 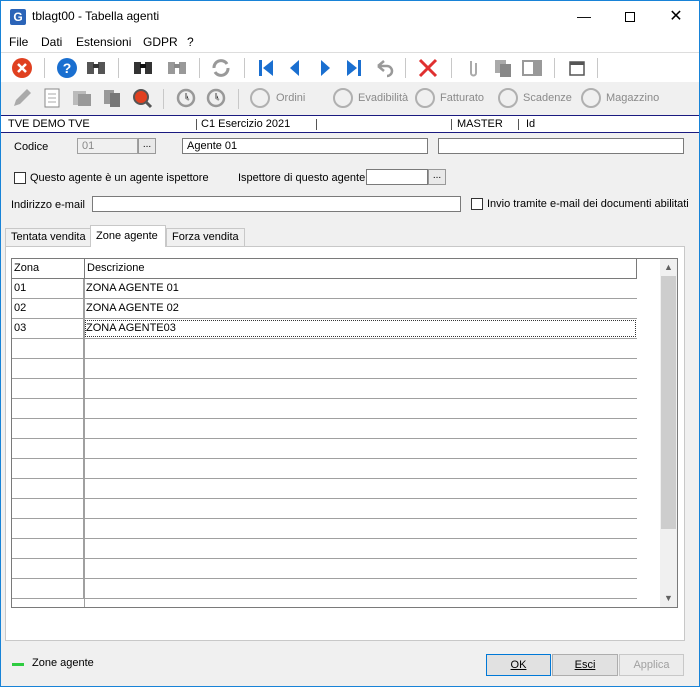 What do you see at coordinates (20, 178) in the screenshot?
I see `ispettore-checkbox` at bounding box center [20, 178].